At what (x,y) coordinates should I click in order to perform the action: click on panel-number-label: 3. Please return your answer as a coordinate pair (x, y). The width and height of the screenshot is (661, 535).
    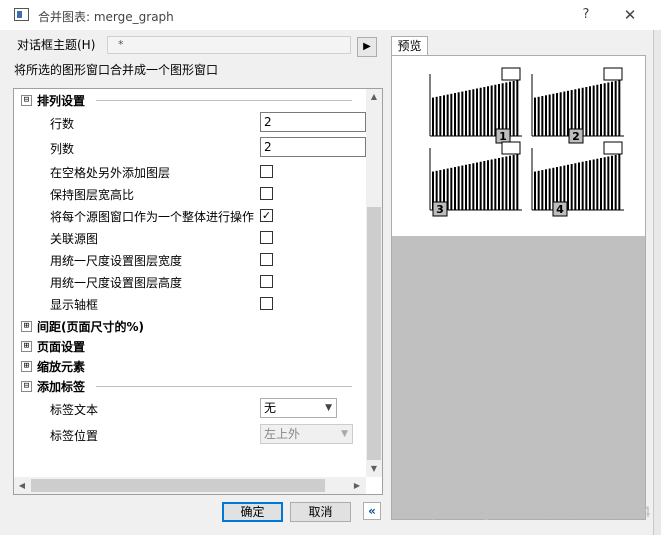
    Looking at the image, I should click on (440, 209).